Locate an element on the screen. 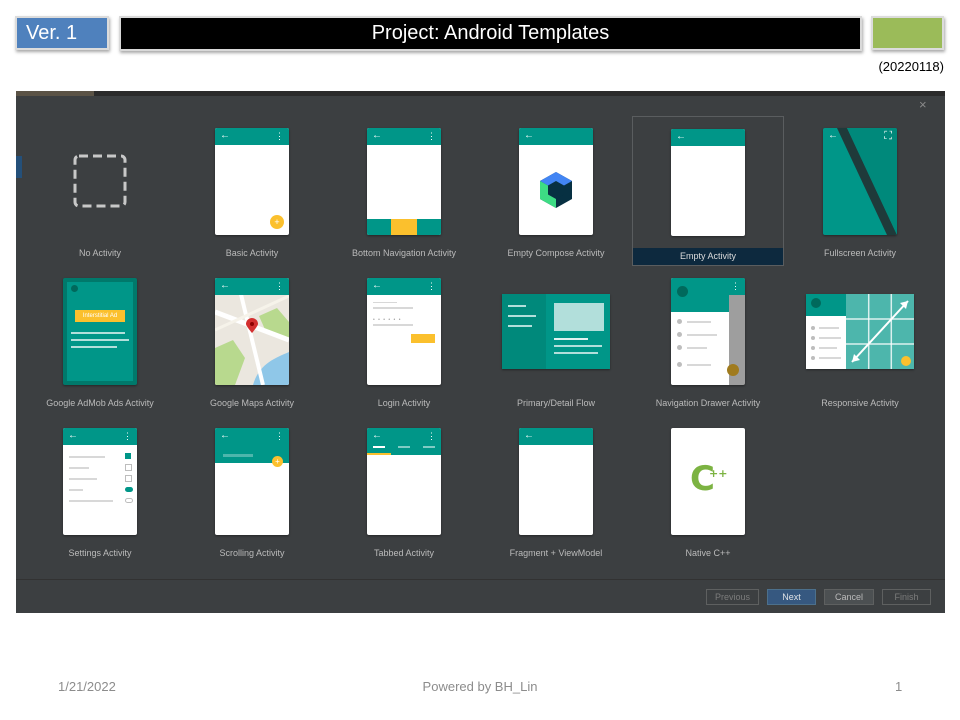 The width and height of the screenshot is (960, 720). tab-indicator is located at coordinates (379, 454).